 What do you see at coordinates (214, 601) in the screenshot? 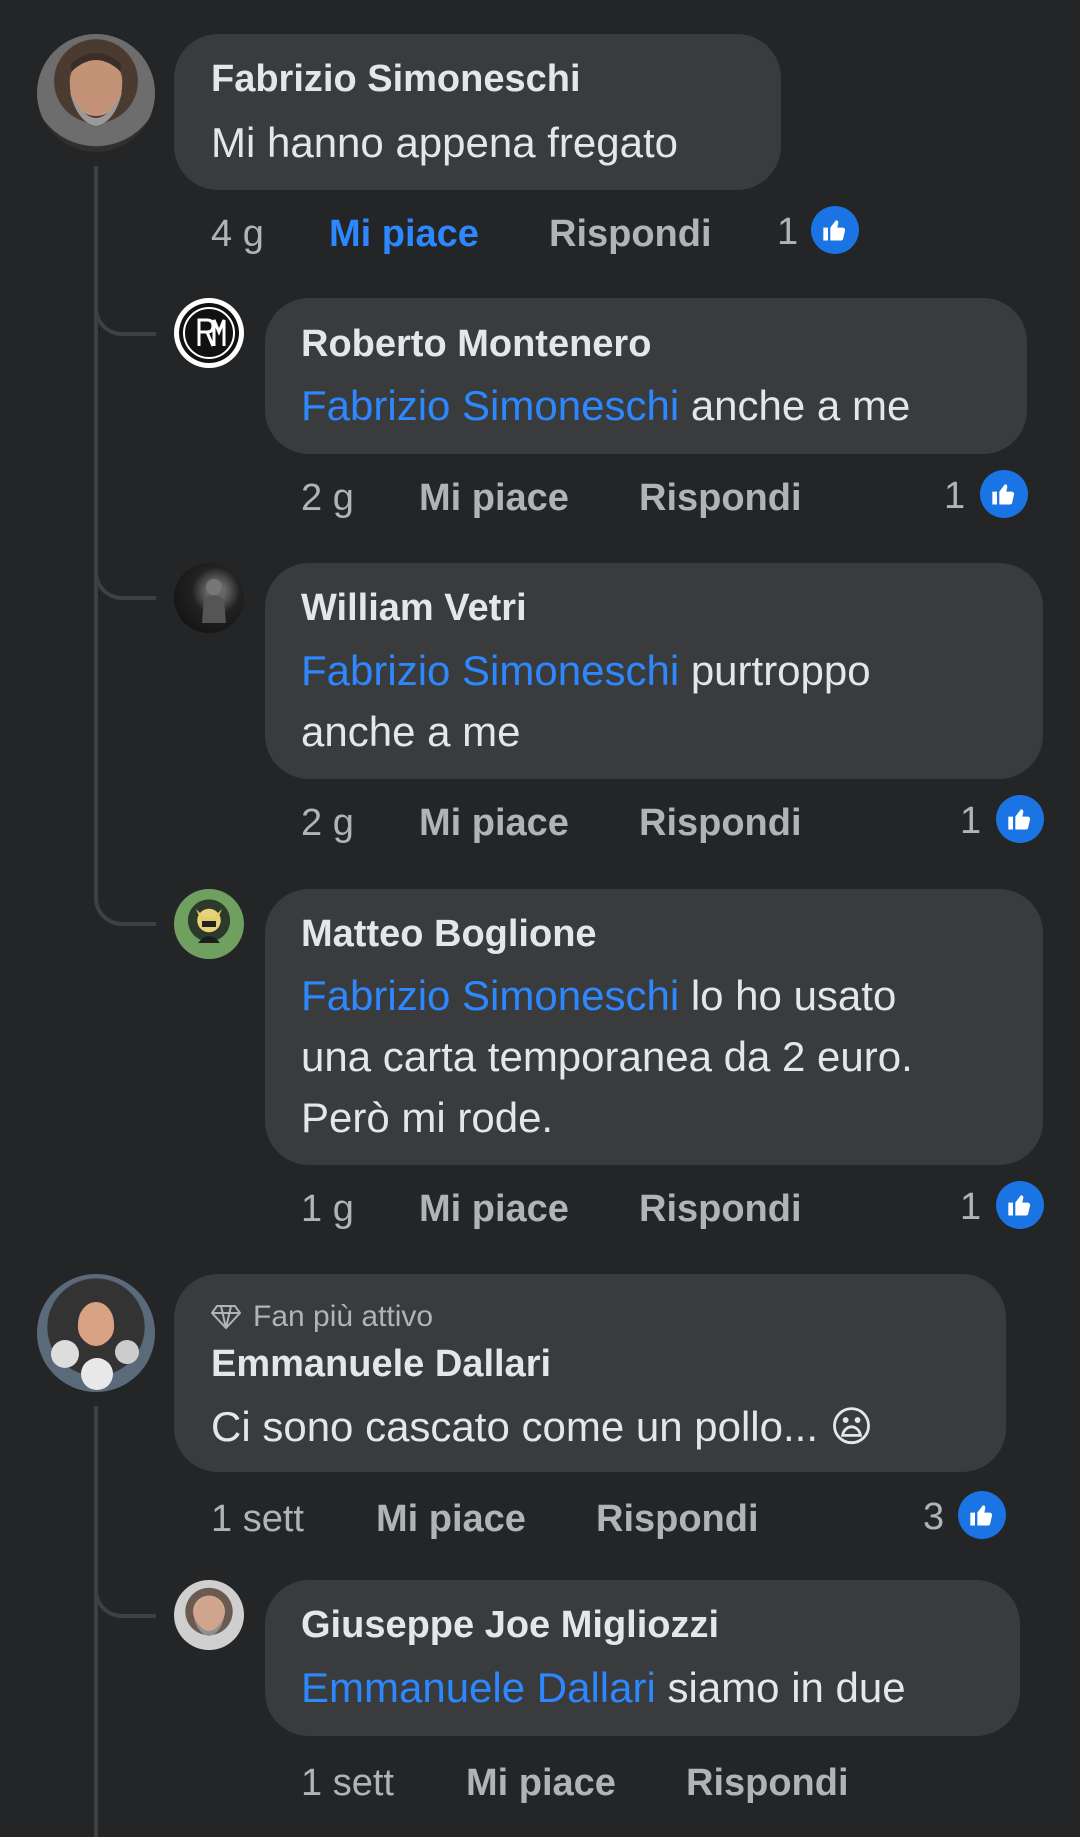
I see `avatar-silhouette-icon` at bounding box center [214, 601].